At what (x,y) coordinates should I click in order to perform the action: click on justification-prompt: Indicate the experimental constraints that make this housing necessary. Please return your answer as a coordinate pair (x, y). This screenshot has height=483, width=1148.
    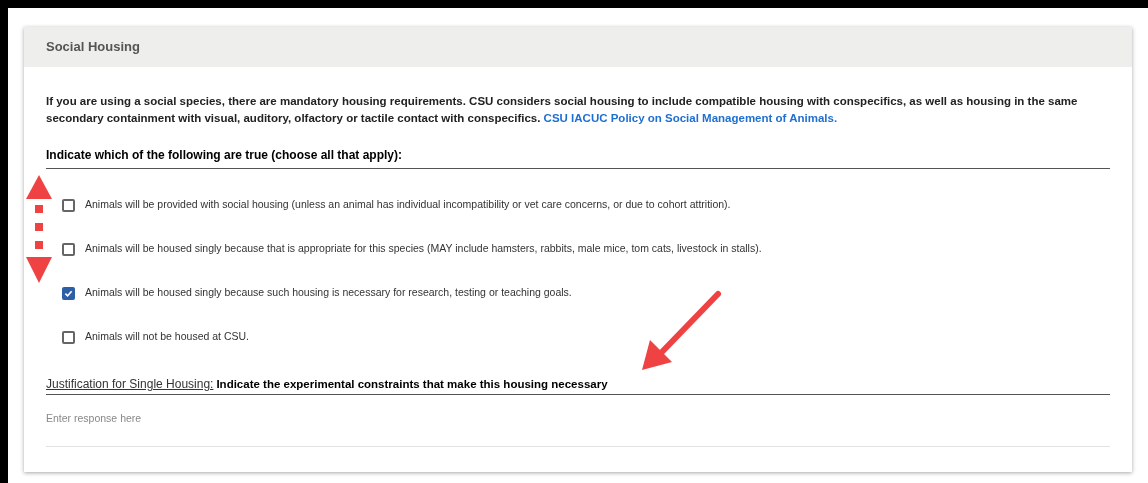
    Looking at the image, I should click on (412, 384).